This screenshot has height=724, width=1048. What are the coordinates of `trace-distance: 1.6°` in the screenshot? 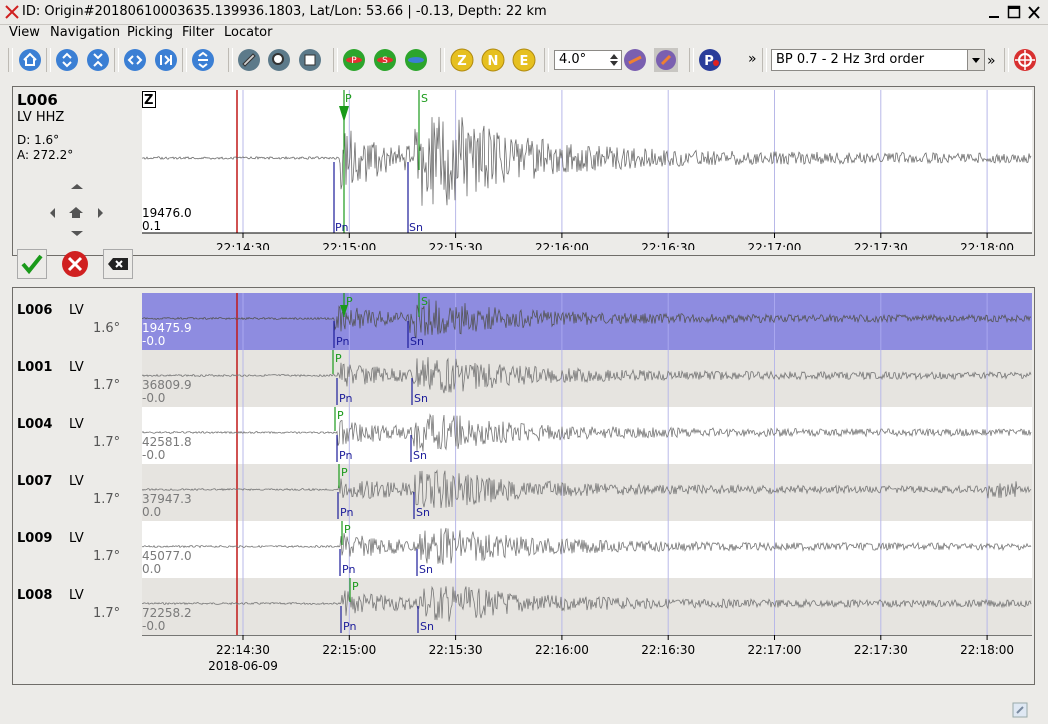 It's located at (107, 328).